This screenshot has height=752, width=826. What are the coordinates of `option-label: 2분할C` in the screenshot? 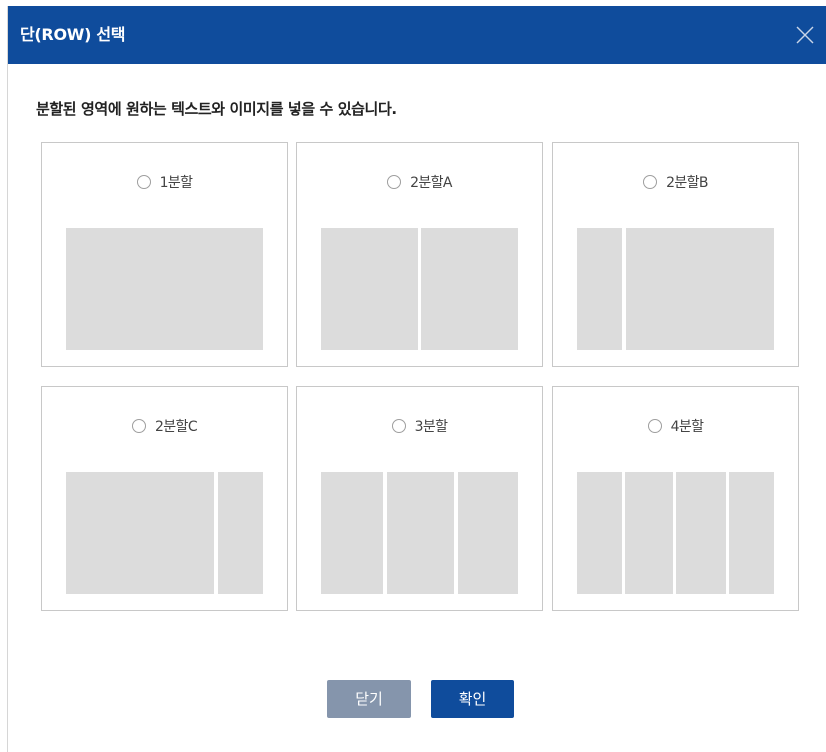 It's located at (164, 426).